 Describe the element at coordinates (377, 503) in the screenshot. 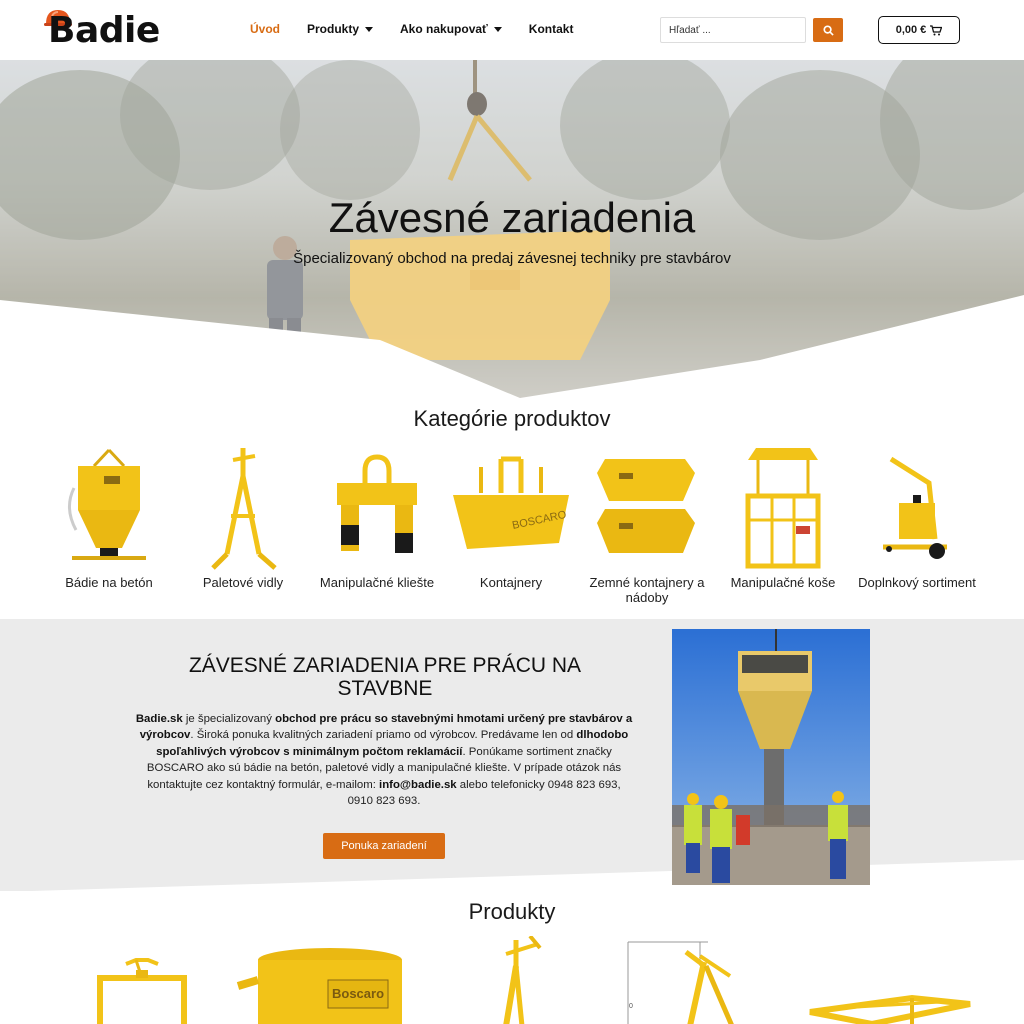

I see `clamp-icon` at that location.